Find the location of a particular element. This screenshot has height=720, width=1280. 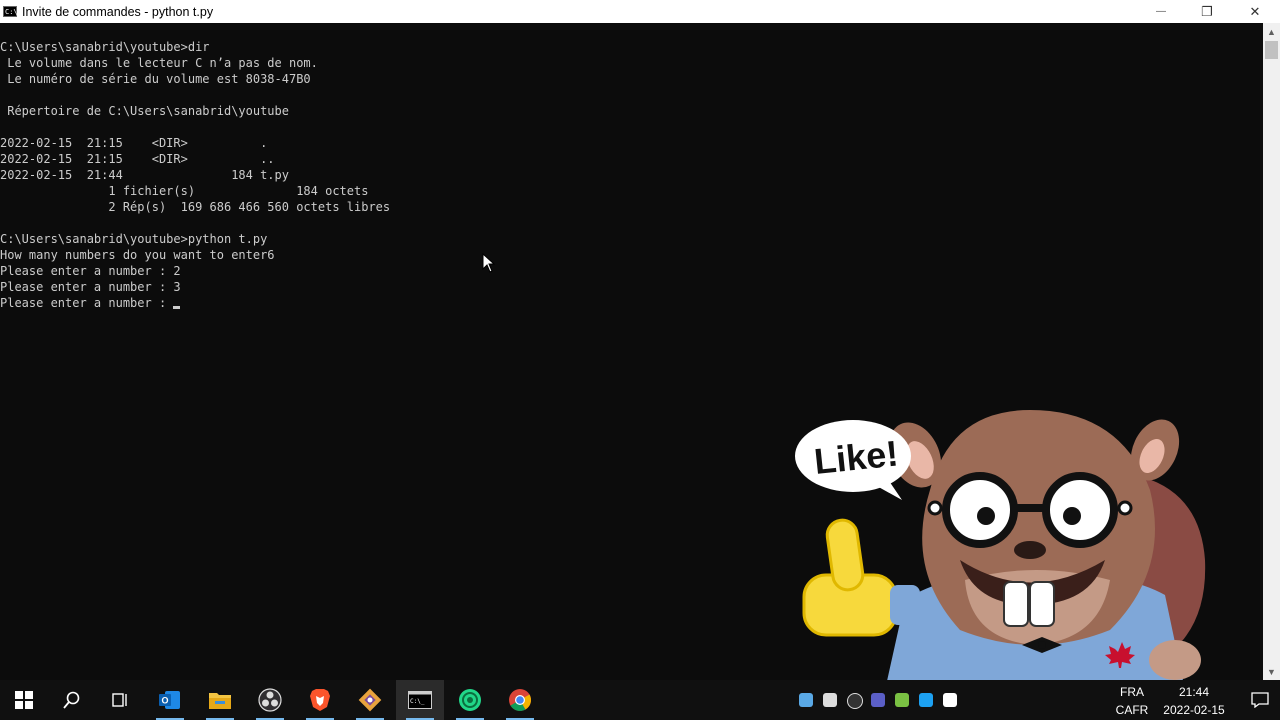

minimize-icon: — is located at coordinates (1161, 11).